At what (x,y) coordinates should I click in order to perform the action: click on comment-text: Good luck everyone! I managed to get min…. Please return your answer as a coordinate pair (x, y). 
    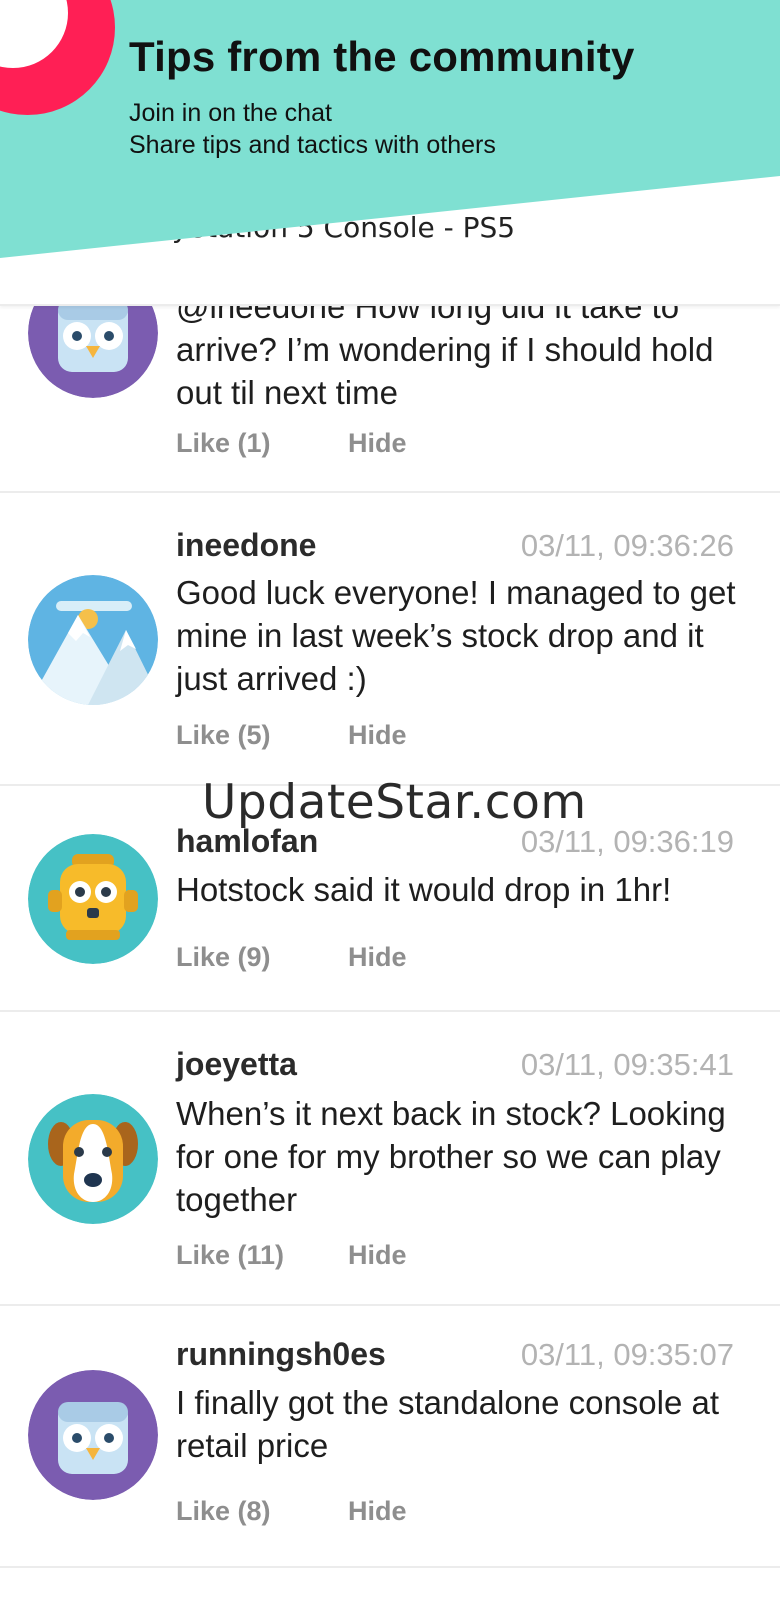
    Looking at the image, I should click on (456, 635).